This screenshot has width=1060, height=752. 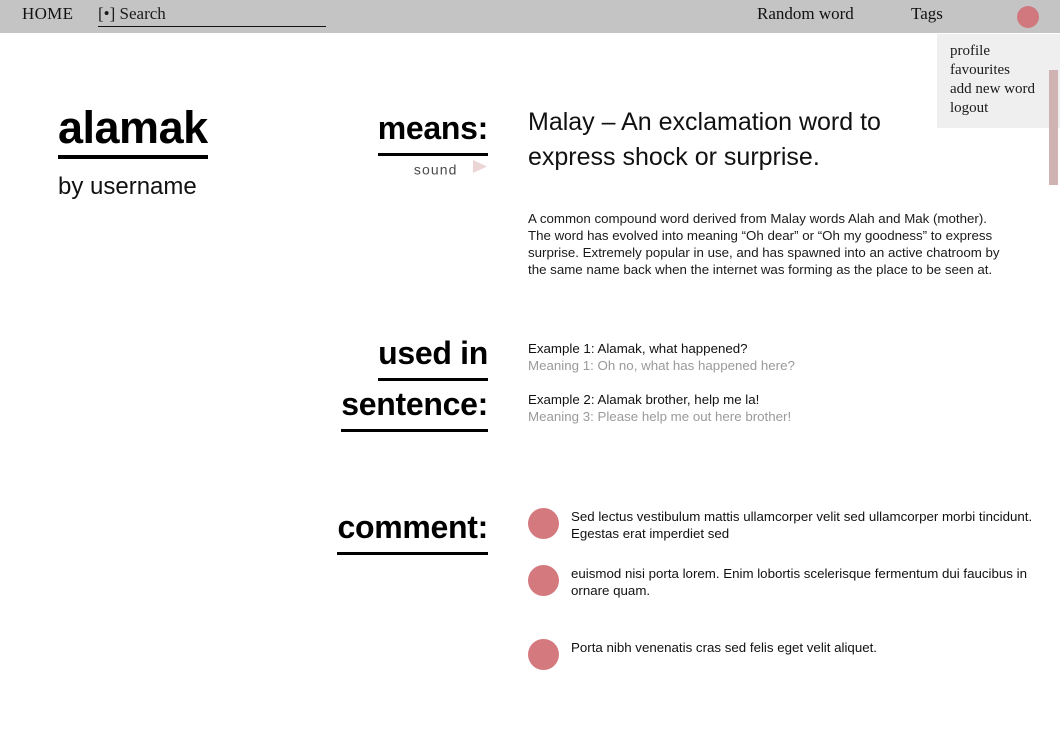 What do you see at coordinates (998, 51) in the screenshot?
I see `menu-item-profile: profile` at bounding box center [998, 51].